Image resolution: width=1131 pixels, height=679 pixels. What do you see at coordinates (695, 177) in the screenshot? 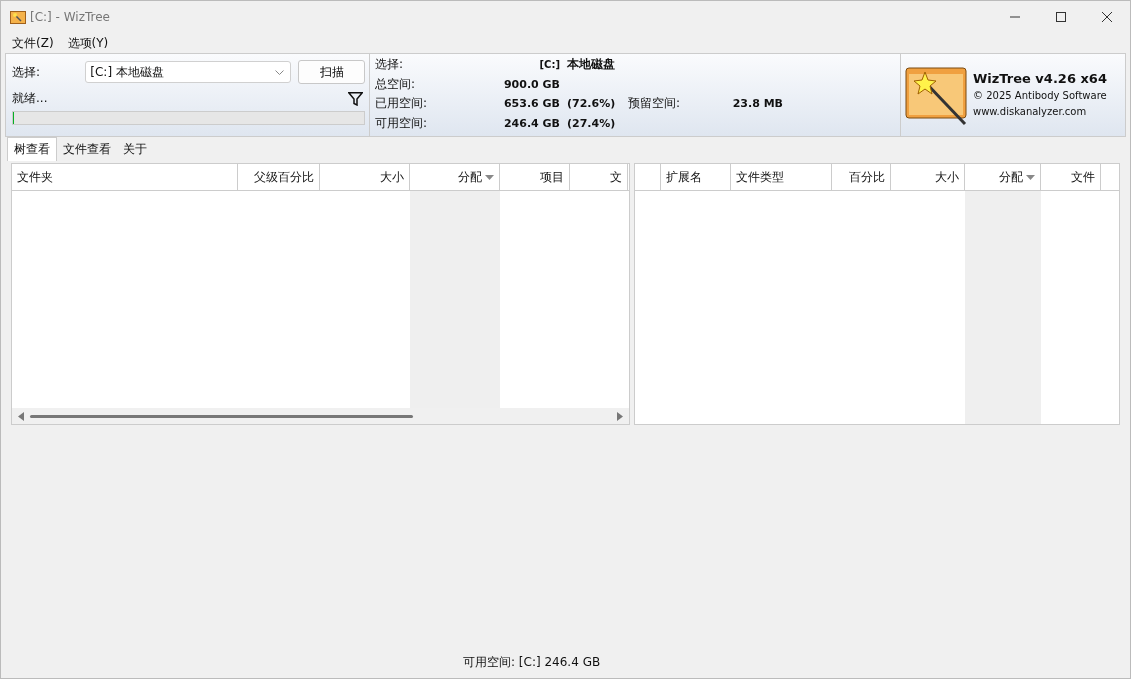
I see `column-header: 扩展名` at bounding box center [695, 177].